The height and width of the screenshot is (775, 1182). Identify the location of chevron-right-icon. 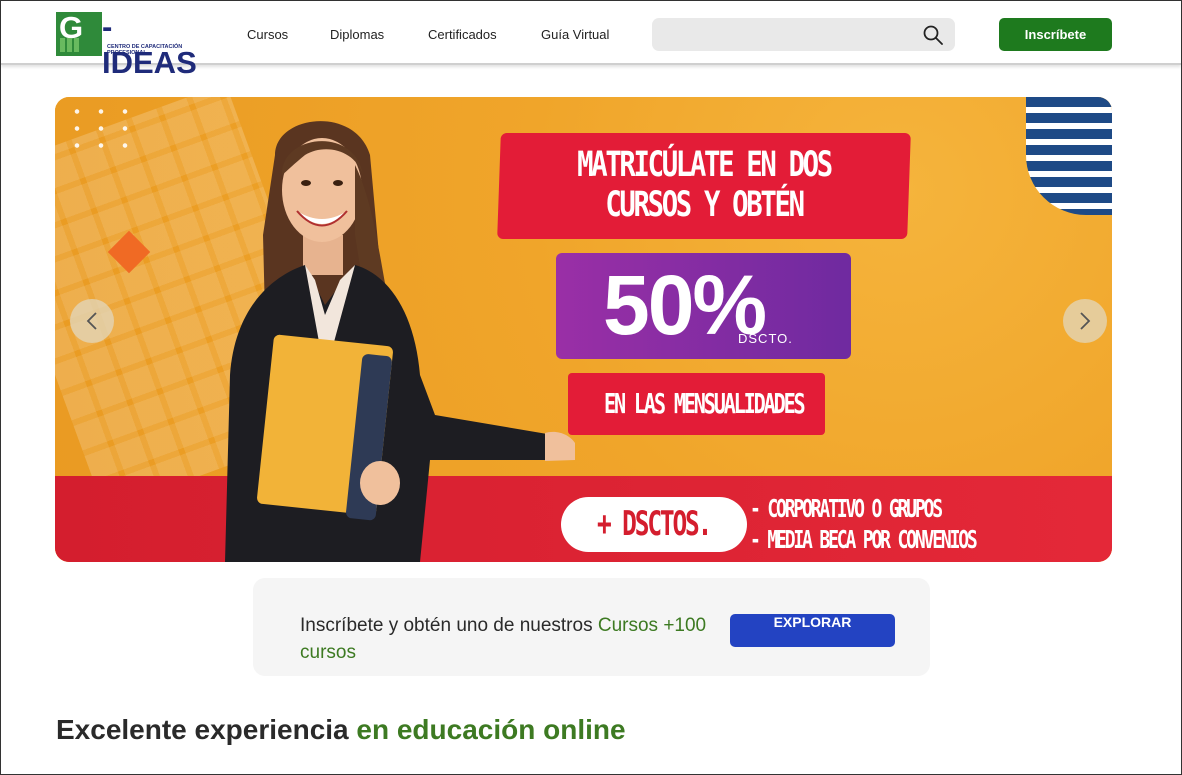
(1085, 321).